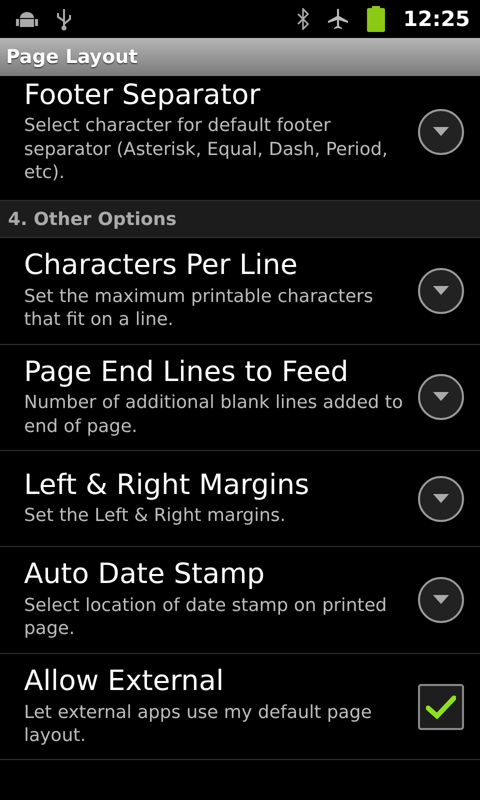  What do you see at coordinates (124, 681) in the screenshot?
I see `setting-title: Allow External` at bounding box center [124, 681].